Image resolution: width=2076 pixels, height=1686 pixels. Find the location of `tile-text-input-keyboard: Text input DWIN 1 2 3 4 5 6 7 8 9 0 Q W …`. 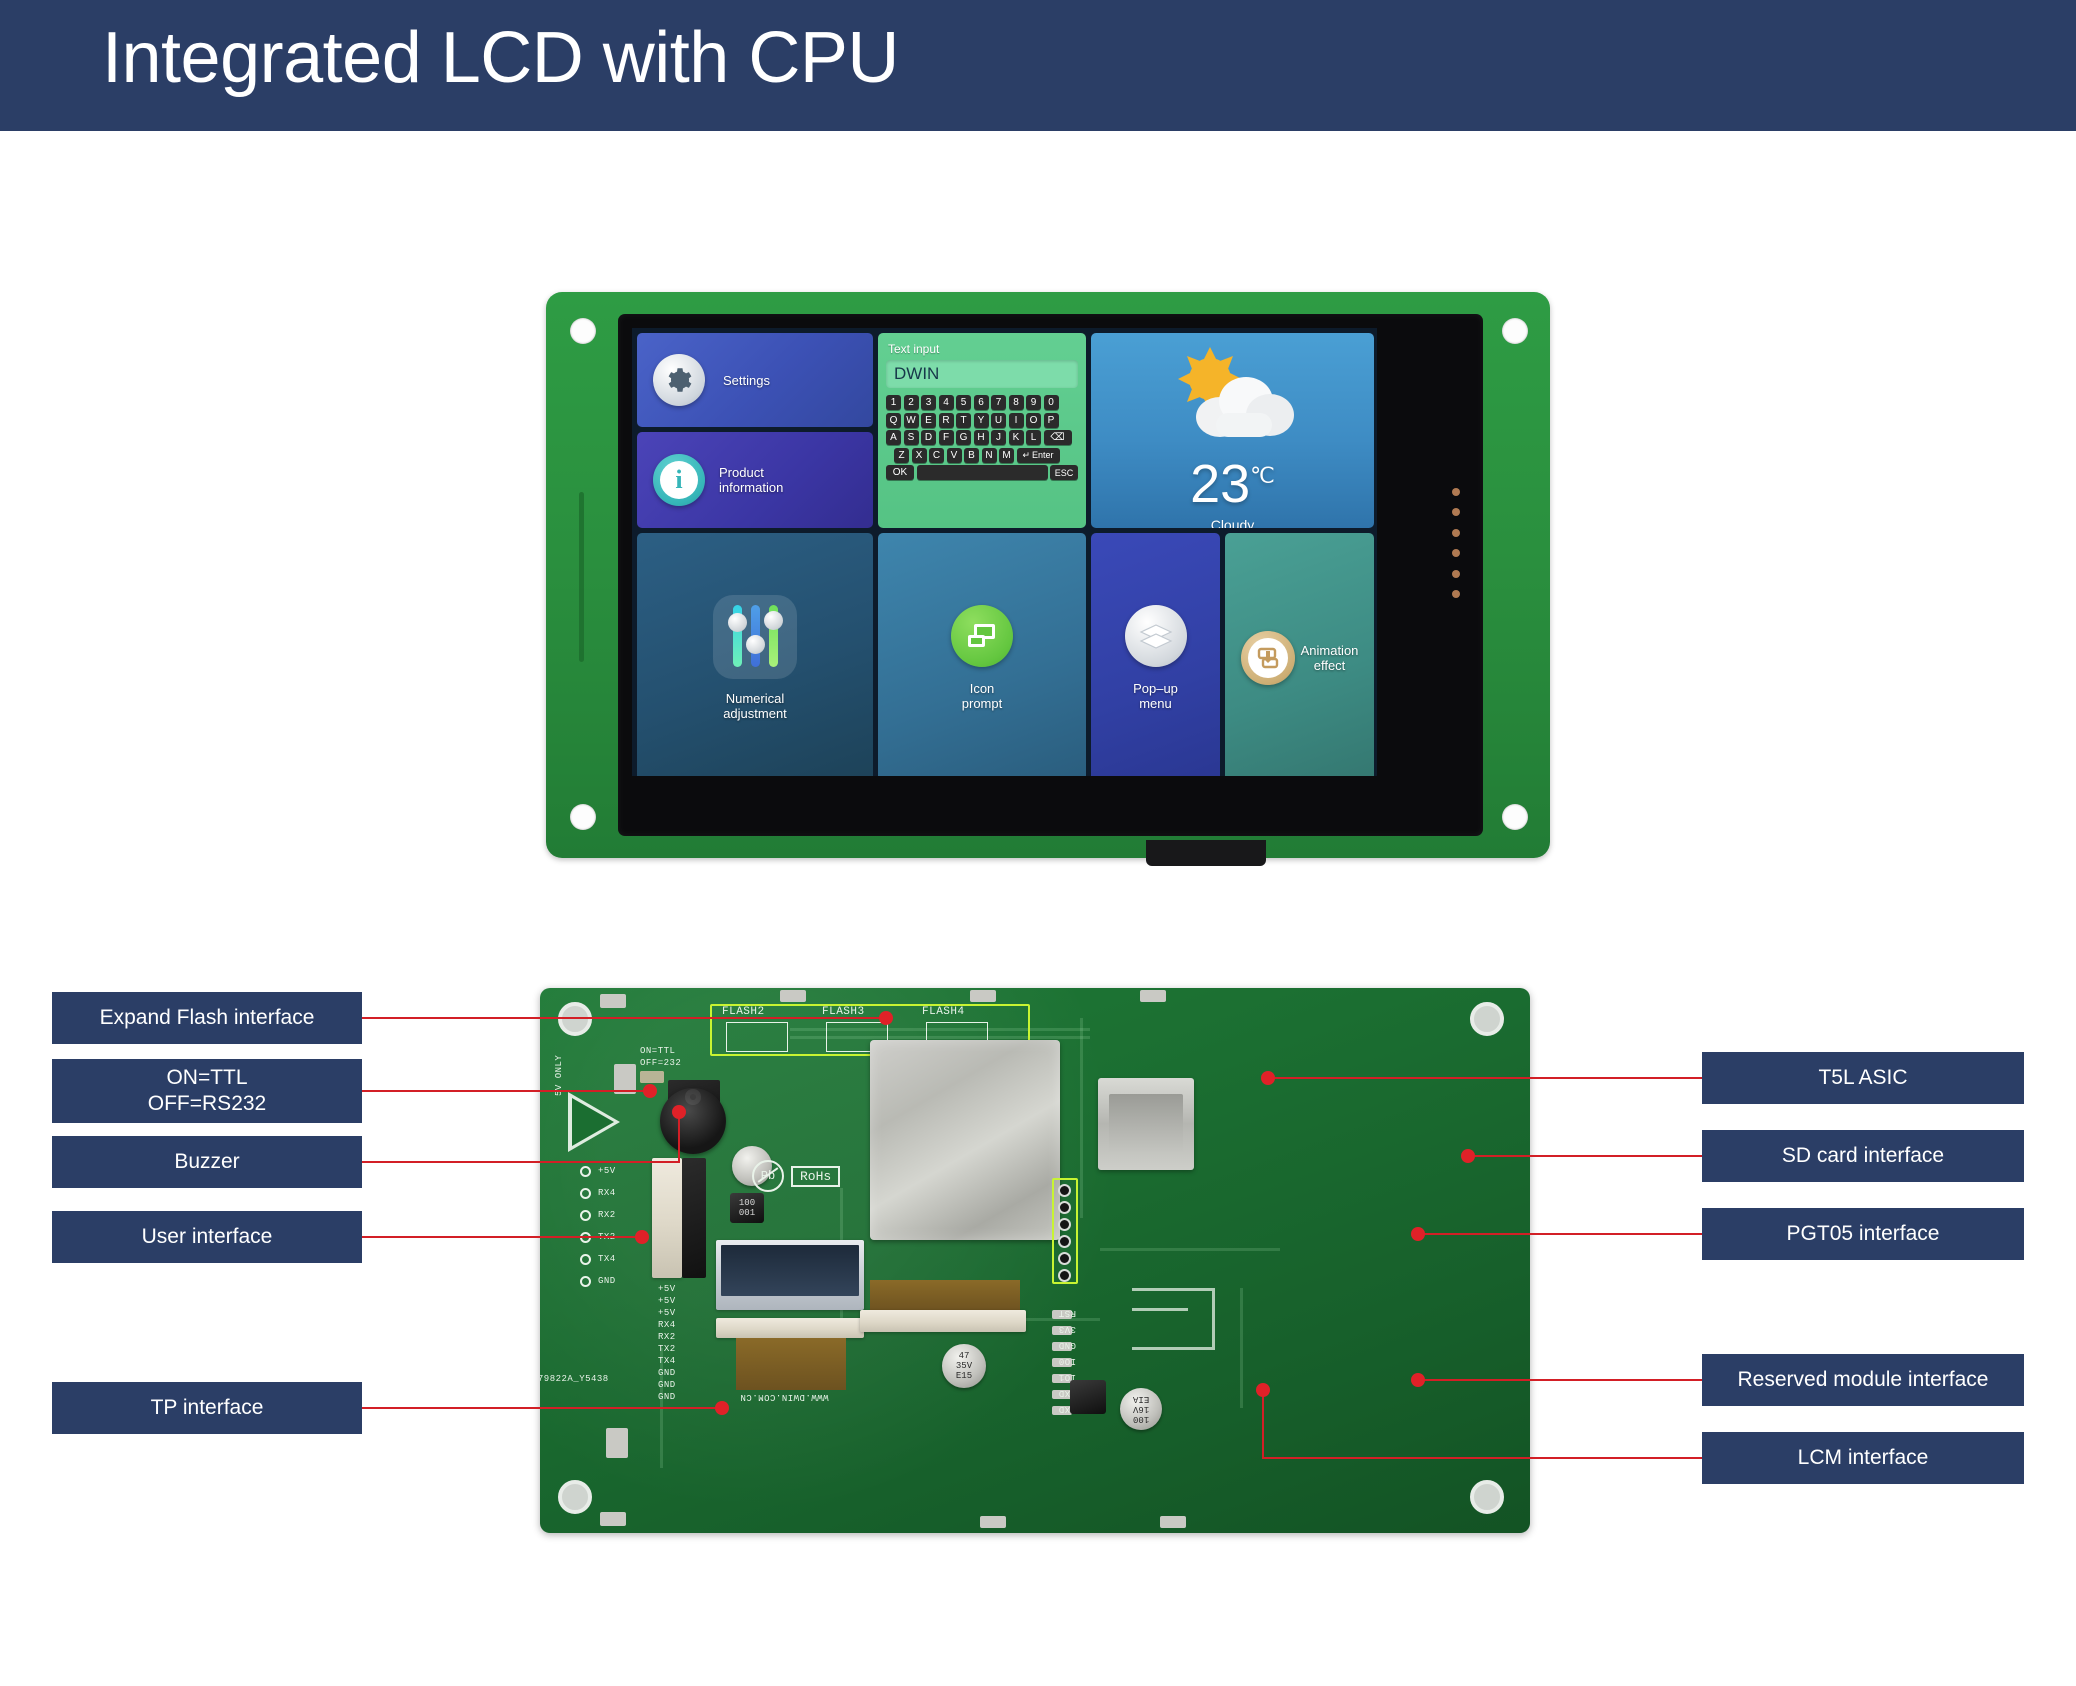

tile-text-input-keyboard: Text input DWIN 1 2 3 4 5 6 7 8 9 0 Q W … is located at coordinates (982, 430).